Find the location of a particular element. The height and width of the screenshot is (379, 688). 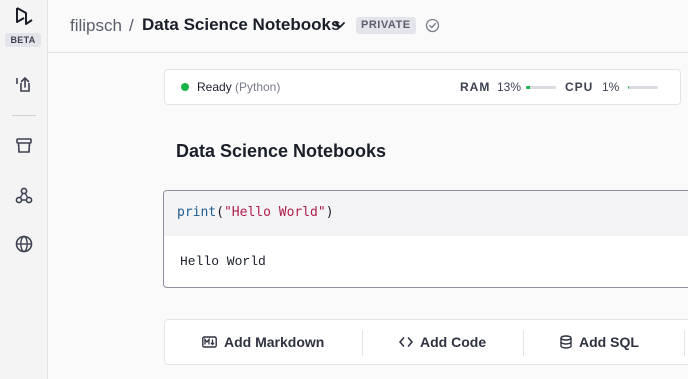

integrations-icon is located at coordinates (24, 195).